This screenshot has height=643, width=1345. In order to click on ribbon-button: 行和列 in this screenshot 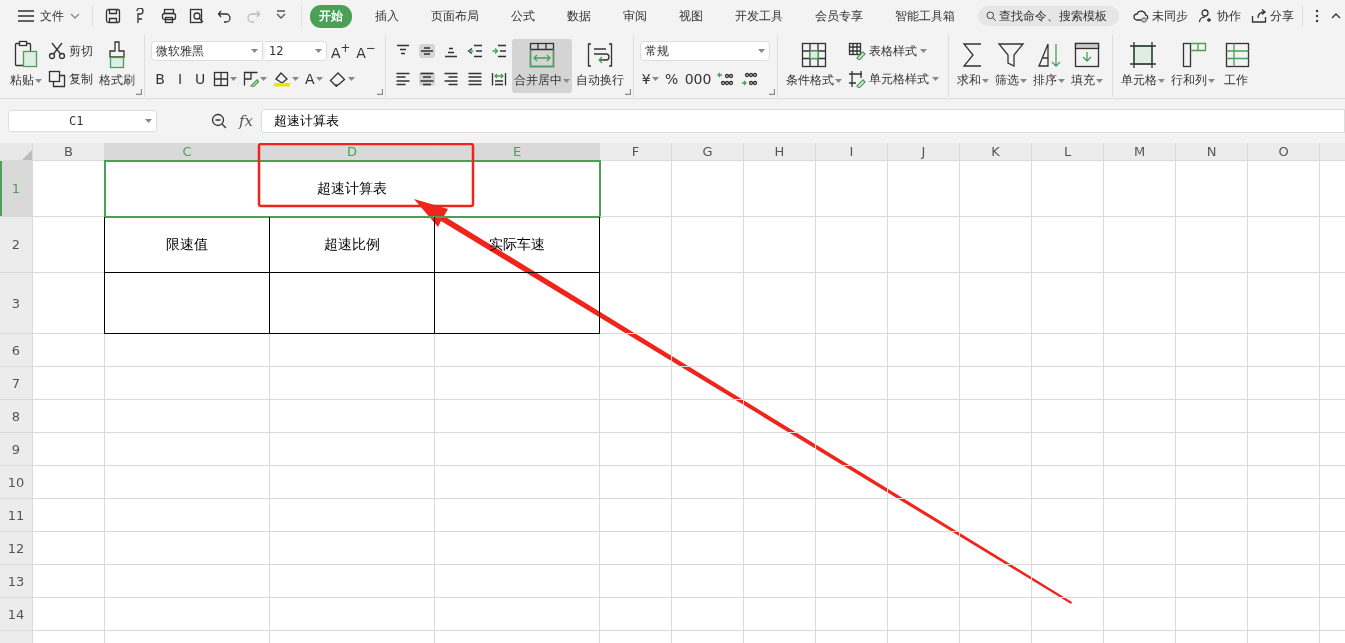, I will do `click(1192, 66)`.